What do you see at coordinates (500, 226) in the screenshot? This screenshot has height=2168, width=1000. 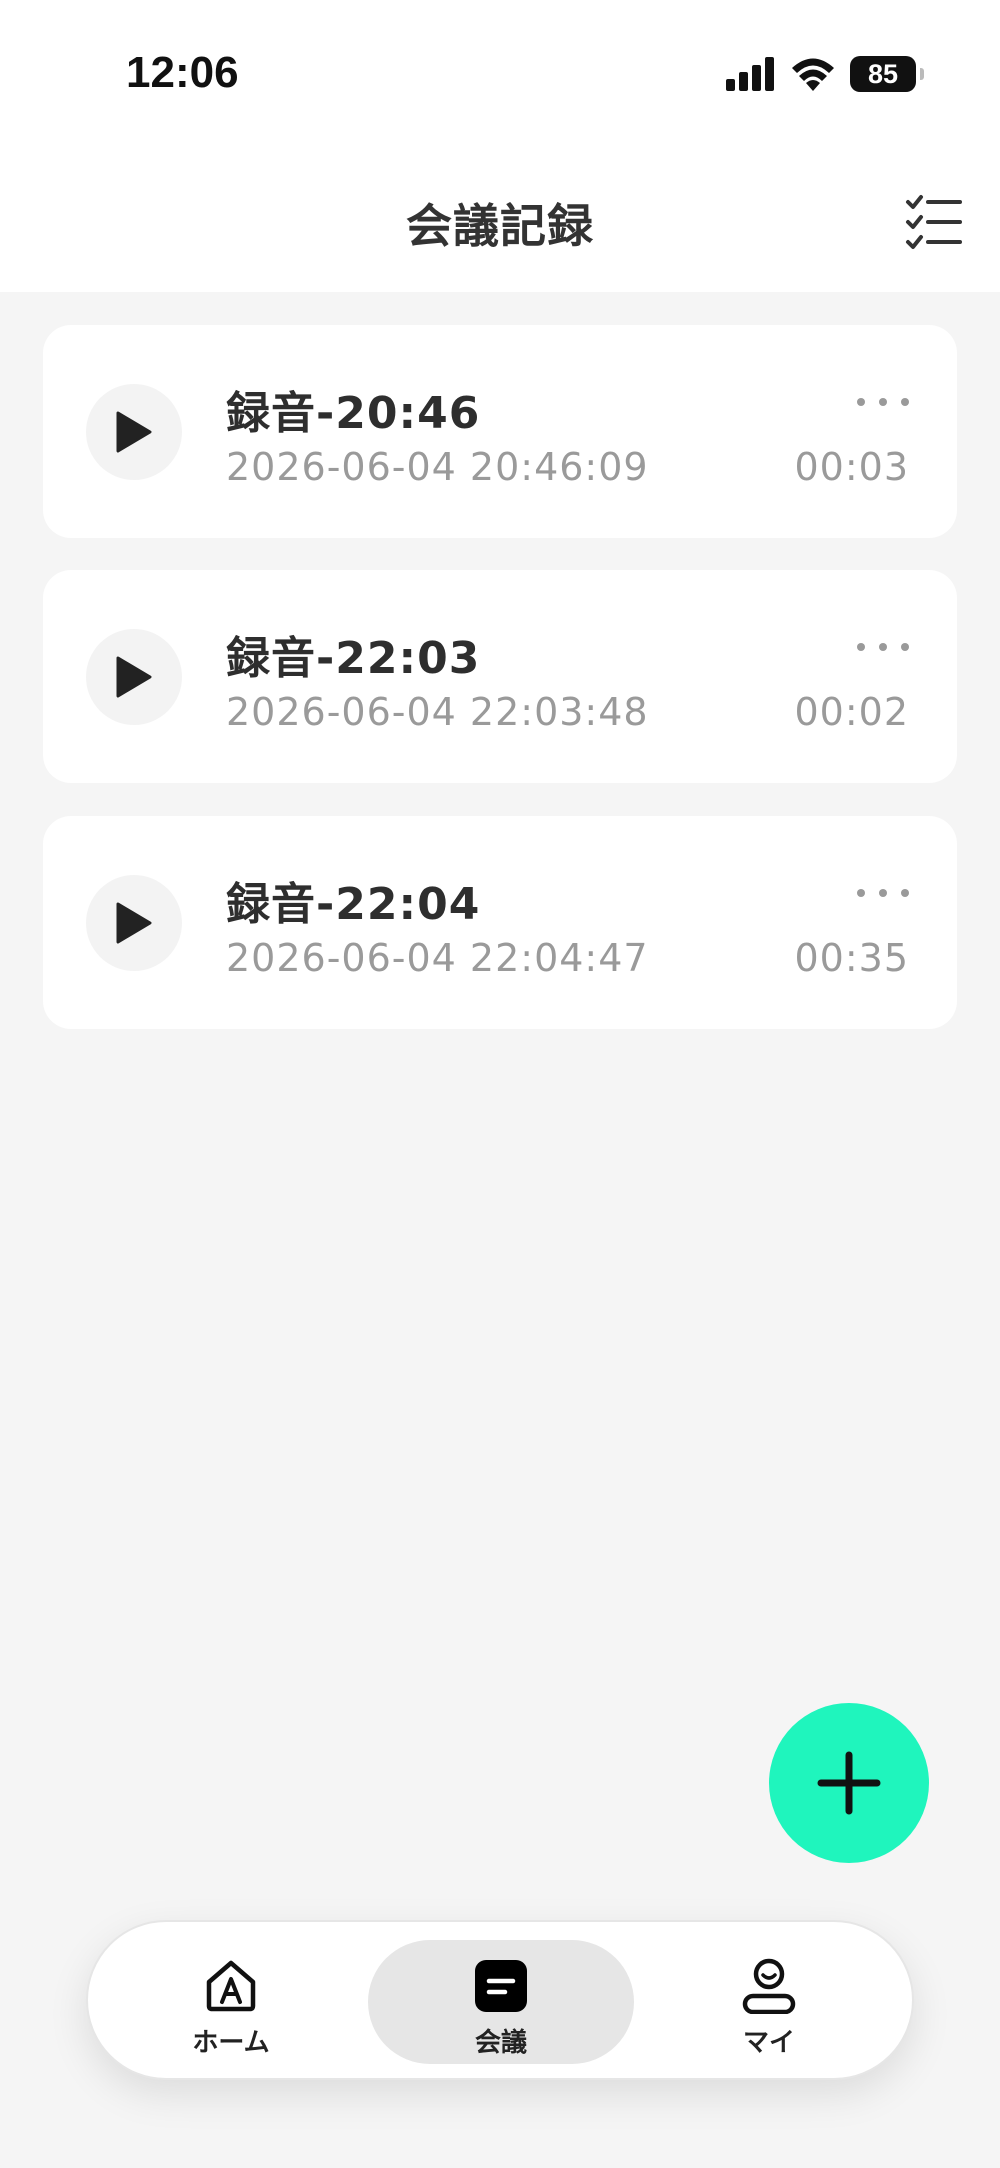 I see `page-title: 会議記録` at bounding box center [500, 226].